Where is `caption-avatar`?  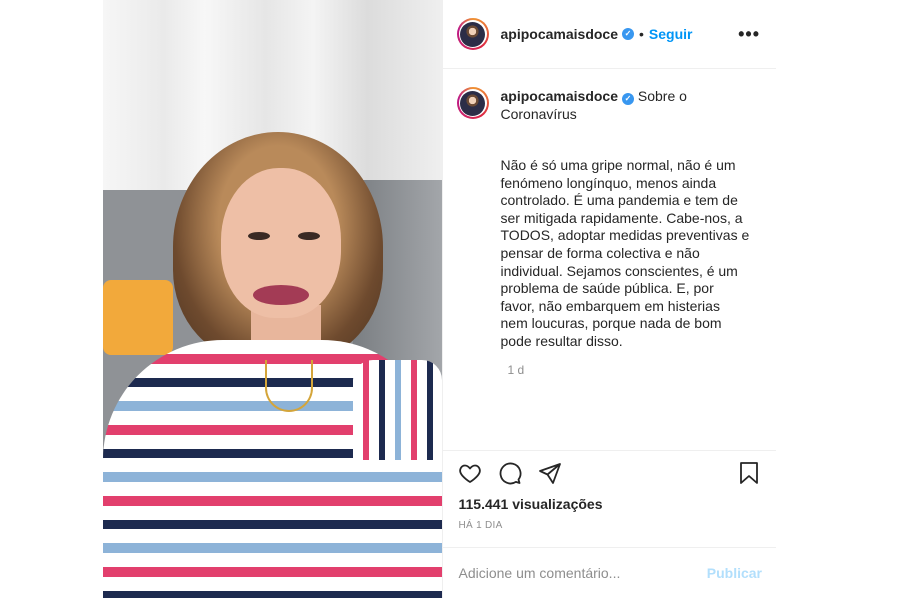 caption-avatar is located at coordinates (472, 103).